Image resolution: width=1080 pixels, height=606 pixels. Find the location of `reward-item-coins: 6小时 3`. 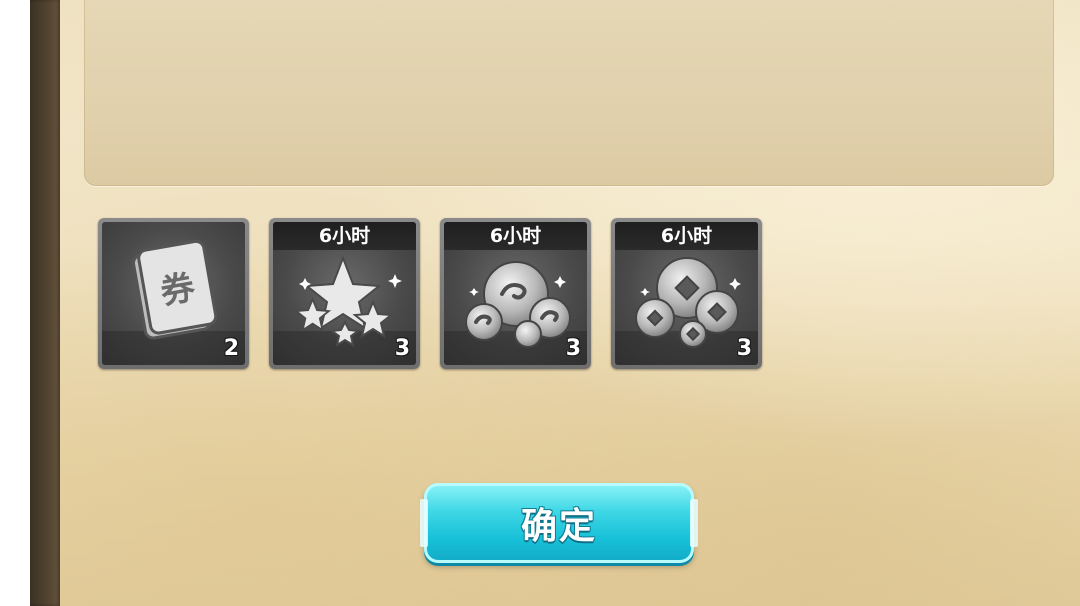

reward-item-coins: 6小时 3 is located at coordinates (686, 293).